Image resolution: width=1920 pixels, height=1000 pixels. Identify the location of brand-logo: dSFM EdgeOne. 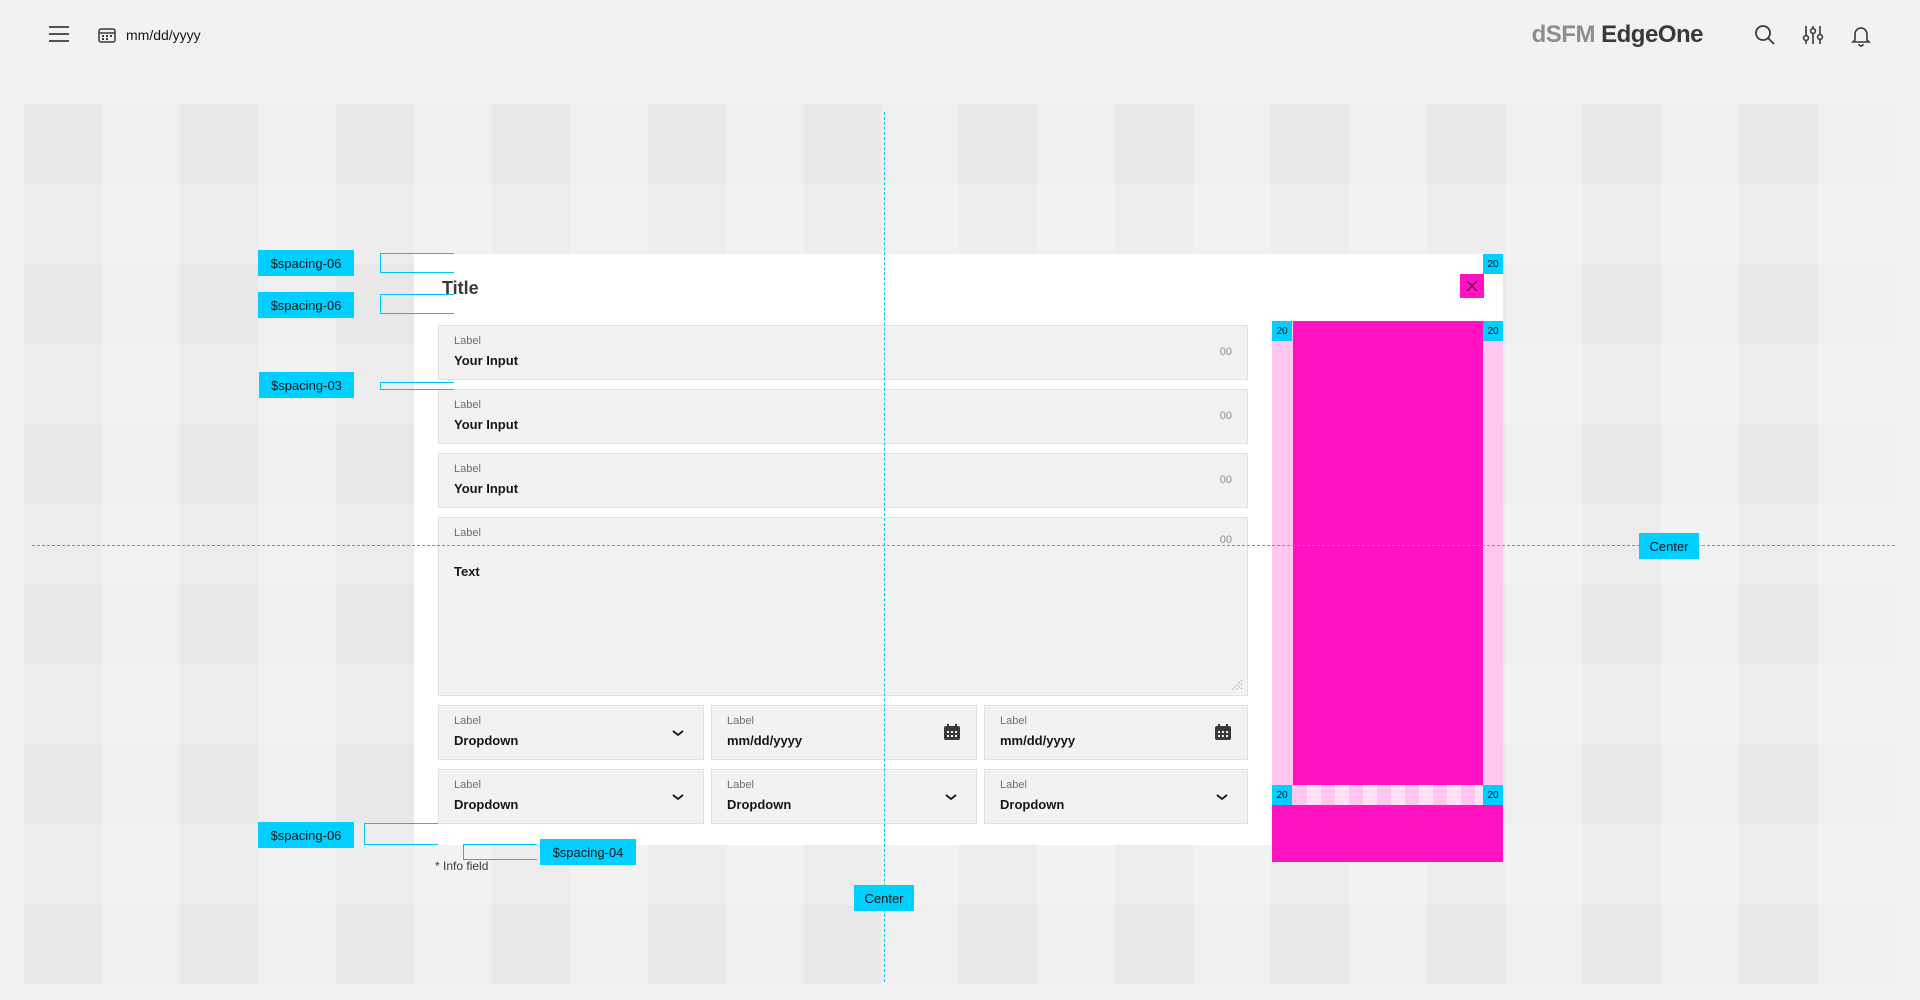
(1617, 35).